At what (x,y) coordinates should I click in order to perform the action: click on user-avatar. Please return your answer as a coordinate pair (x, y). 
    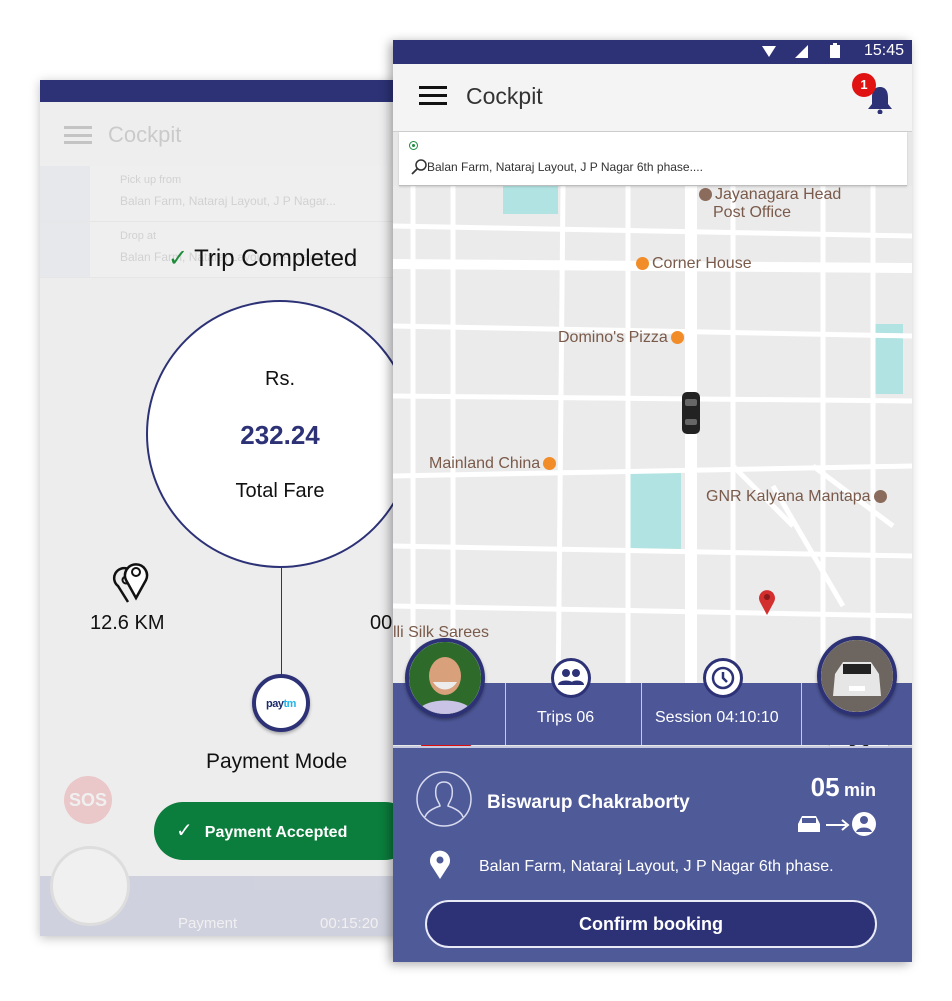
    Looking at the image, I should click on (90, 886).